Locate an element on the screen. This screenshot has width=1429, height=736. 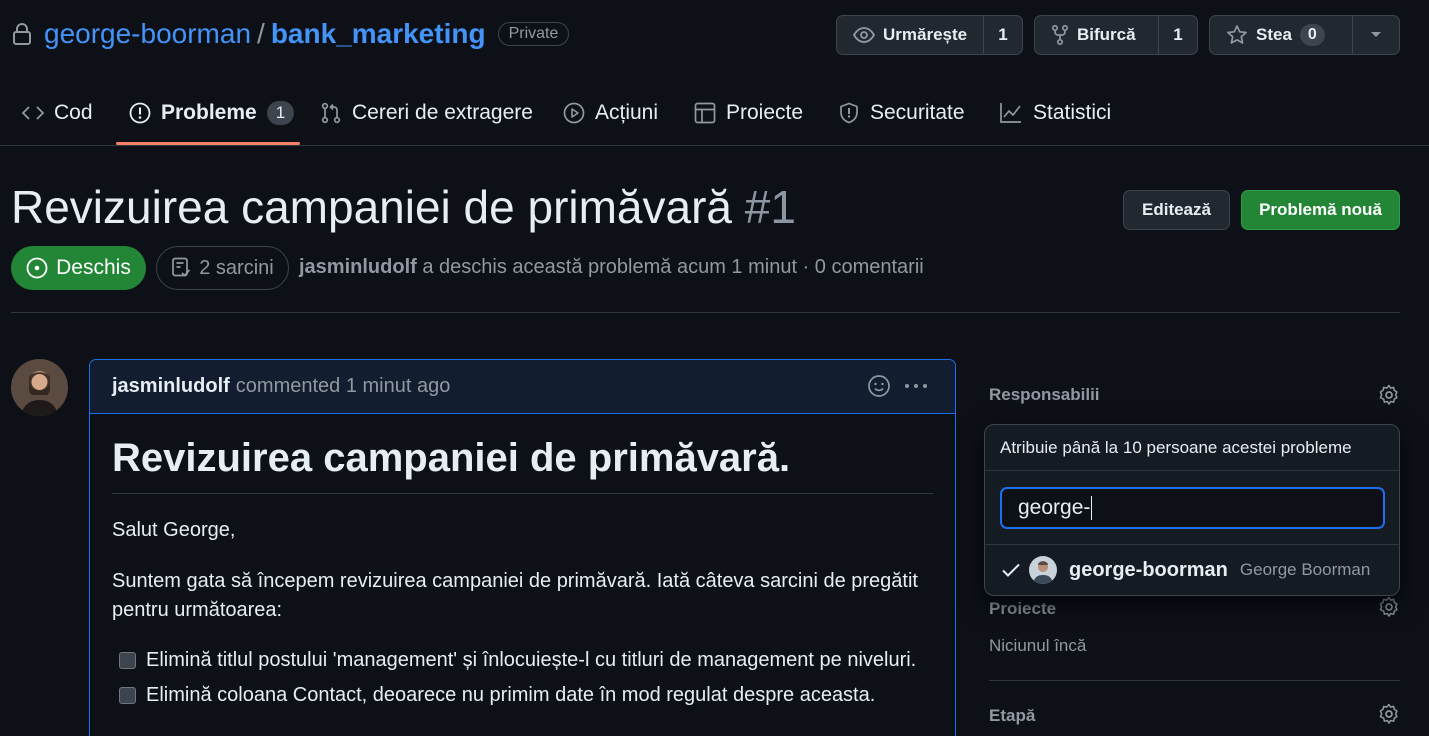
star-label: Stea is located at coordinates (1274, 34).